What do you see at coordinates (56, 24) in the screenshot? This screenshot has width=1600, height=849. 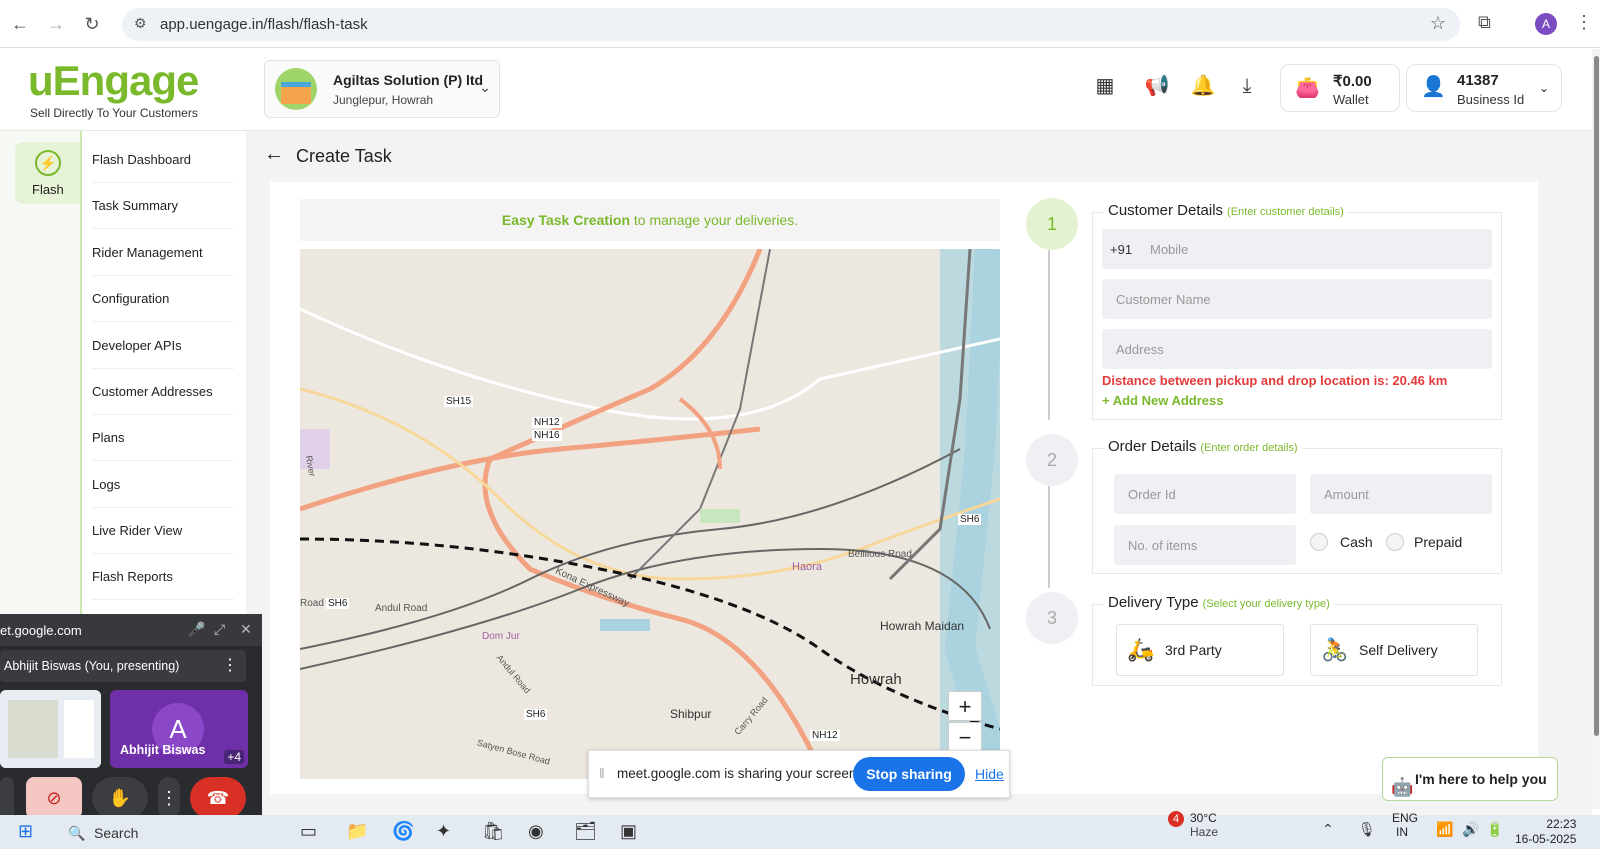 I see `forward-icon: →` at bounding box center [56, 24].